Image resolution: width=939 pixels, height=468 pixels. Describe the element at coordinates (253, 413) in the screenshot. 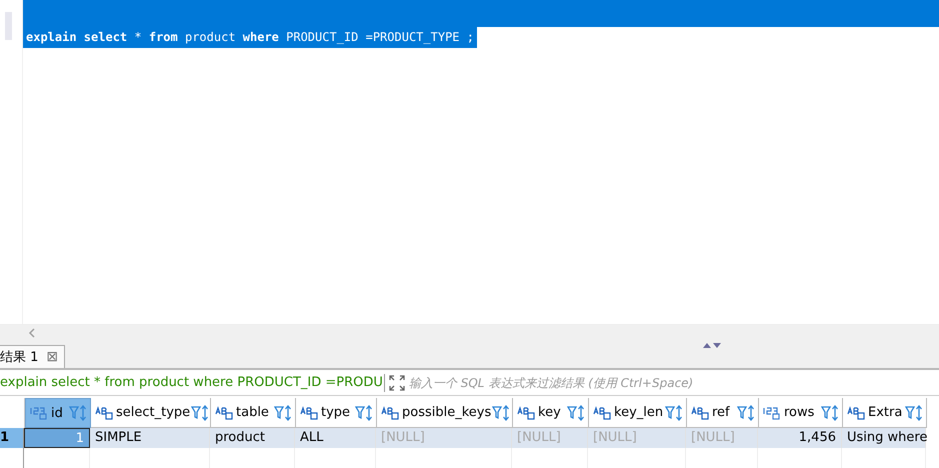

I see `column-header: table` at that location.